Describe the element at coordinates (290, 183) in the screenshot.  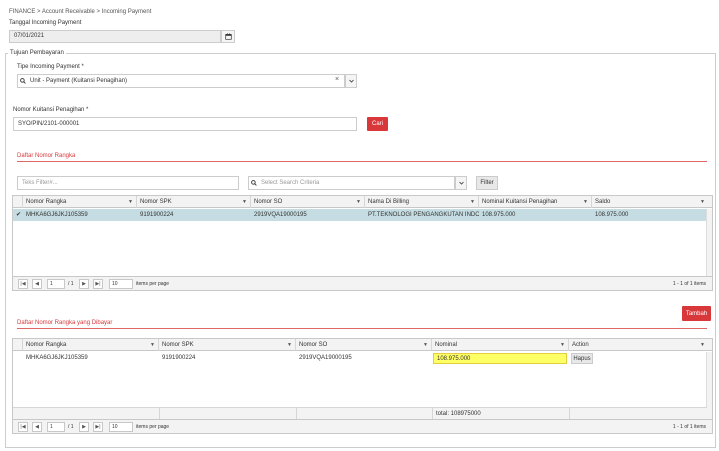
I see `criteria-placeholder: Select Search Criteria` at that location.